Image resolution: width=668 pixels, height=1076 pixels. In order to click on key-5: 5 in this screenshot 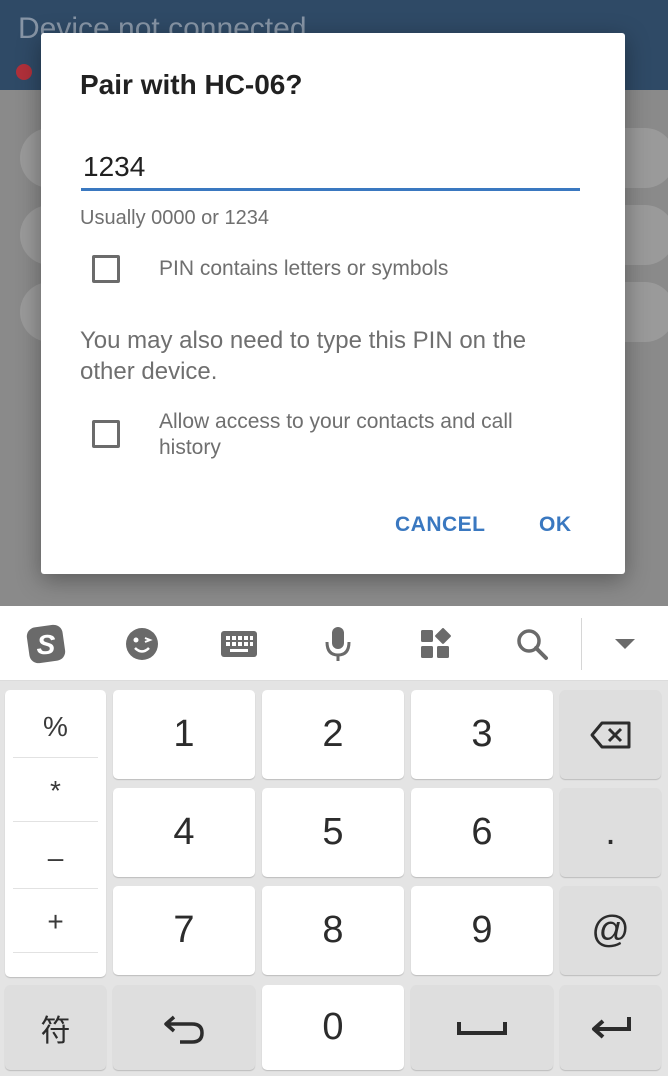, I will do `click(333, 832)`.